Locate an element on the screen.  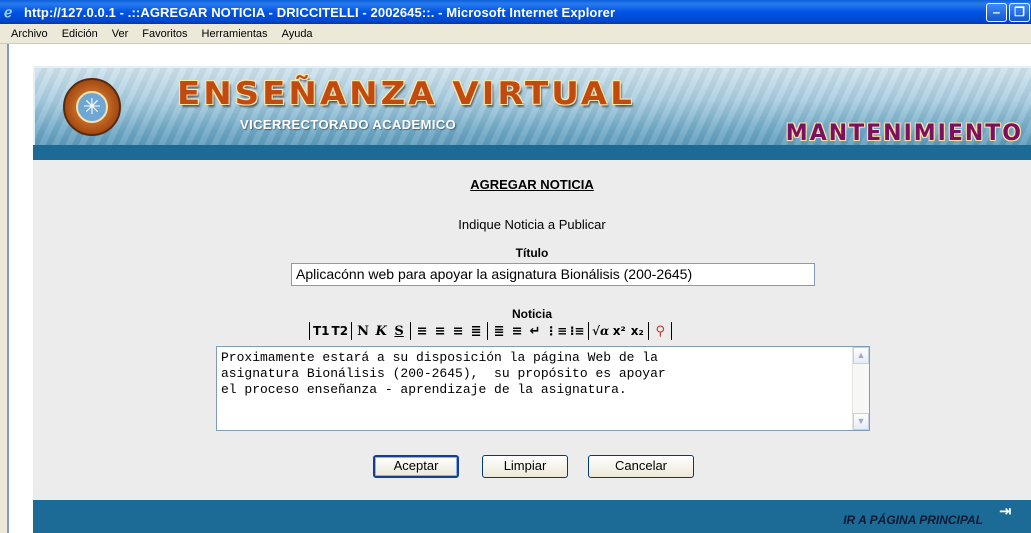
cancel-button: Cancelar is located at coordinates (641, 466).